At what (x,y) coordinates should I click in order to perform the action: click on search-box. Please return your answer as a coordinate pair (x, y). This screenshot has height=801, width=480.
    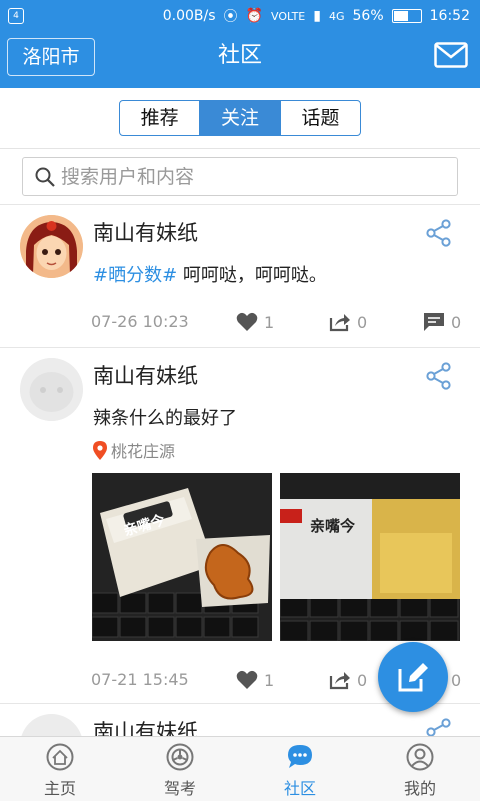
    Looking at the image, I should click on (240, 176).